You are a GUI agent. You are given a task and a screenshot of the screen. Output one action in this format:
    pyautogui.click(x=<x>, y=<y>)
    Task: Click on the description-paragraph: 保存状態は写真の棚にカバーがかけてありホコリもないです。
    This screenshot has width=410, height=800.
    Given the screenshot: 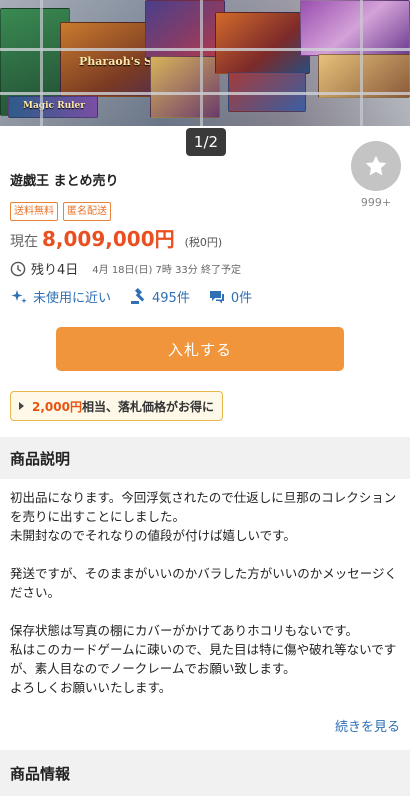 What is the action you would take?
    pyautogui.click(x=184, y=630)
    